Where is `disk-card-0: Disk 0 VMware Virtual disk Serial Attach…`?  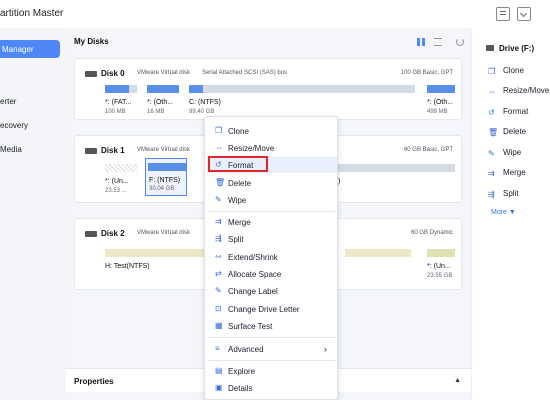
disk-card-0: Disk 0 VMware Virtual disk Serial Attach… is located at coordinates (268, 89).